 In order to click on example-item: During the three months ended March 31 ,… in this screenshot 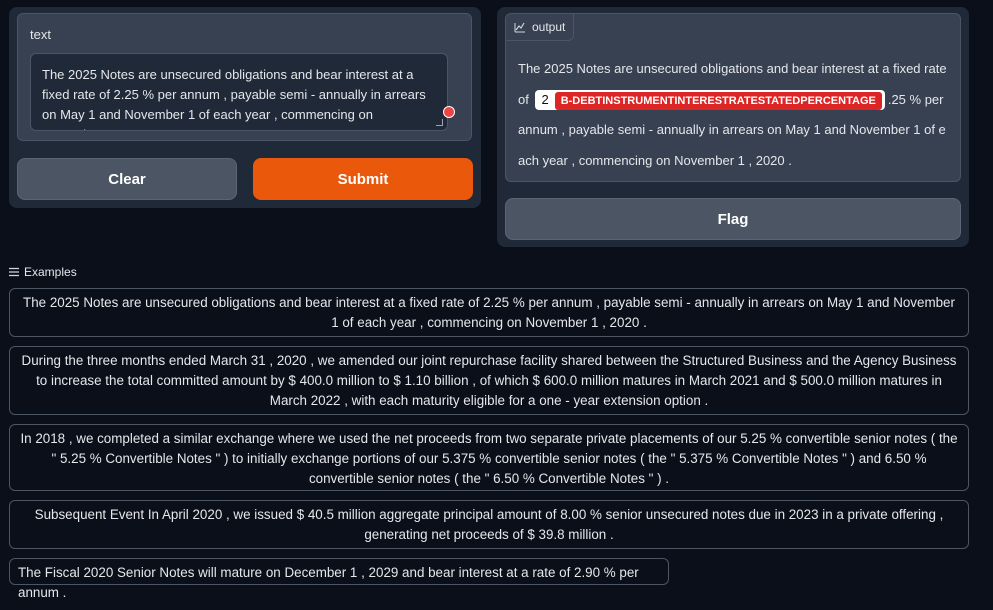, I will do `click(489, 380)`.